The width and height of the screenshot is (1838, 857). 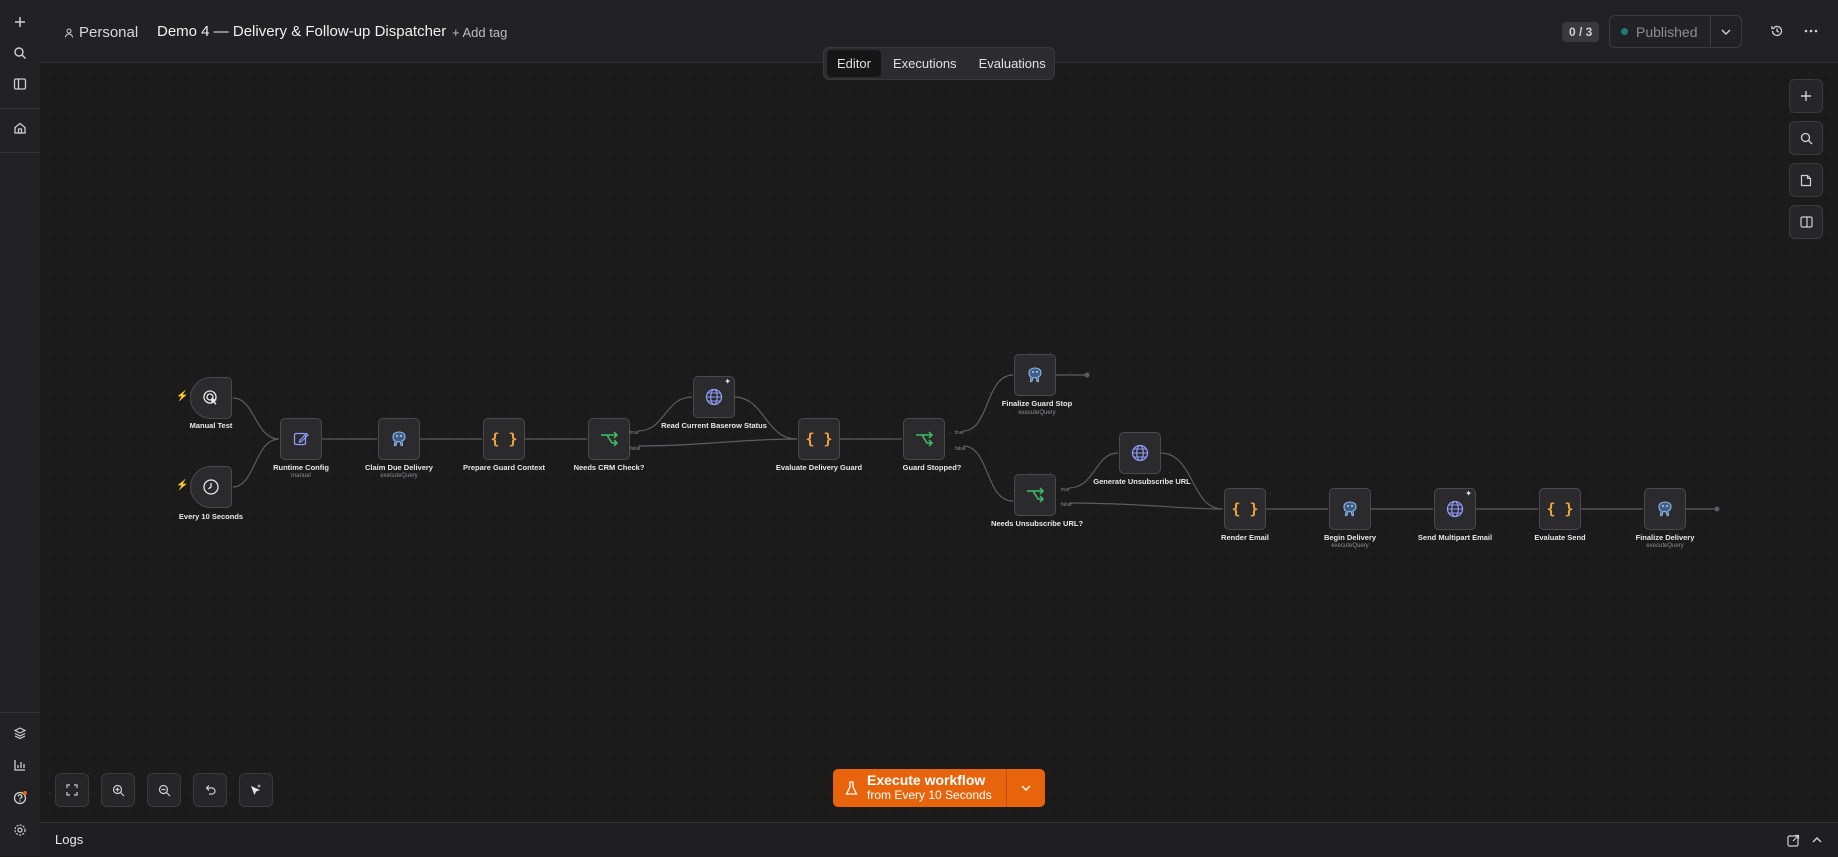 I want to click on zoom-out-button, so click(x=164, y=790).